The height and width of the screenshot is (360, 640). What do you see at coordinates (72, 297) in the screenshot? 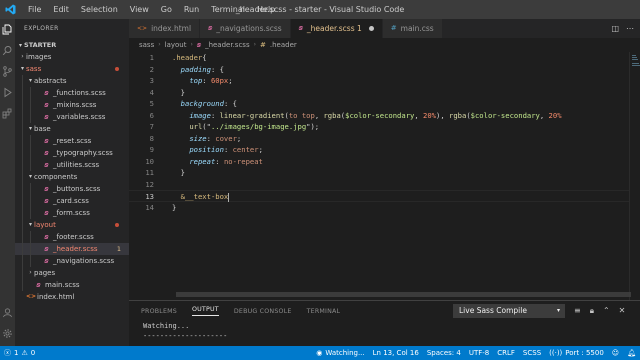
I see `file-item: <> index.html` at bounding box center [72, 297].